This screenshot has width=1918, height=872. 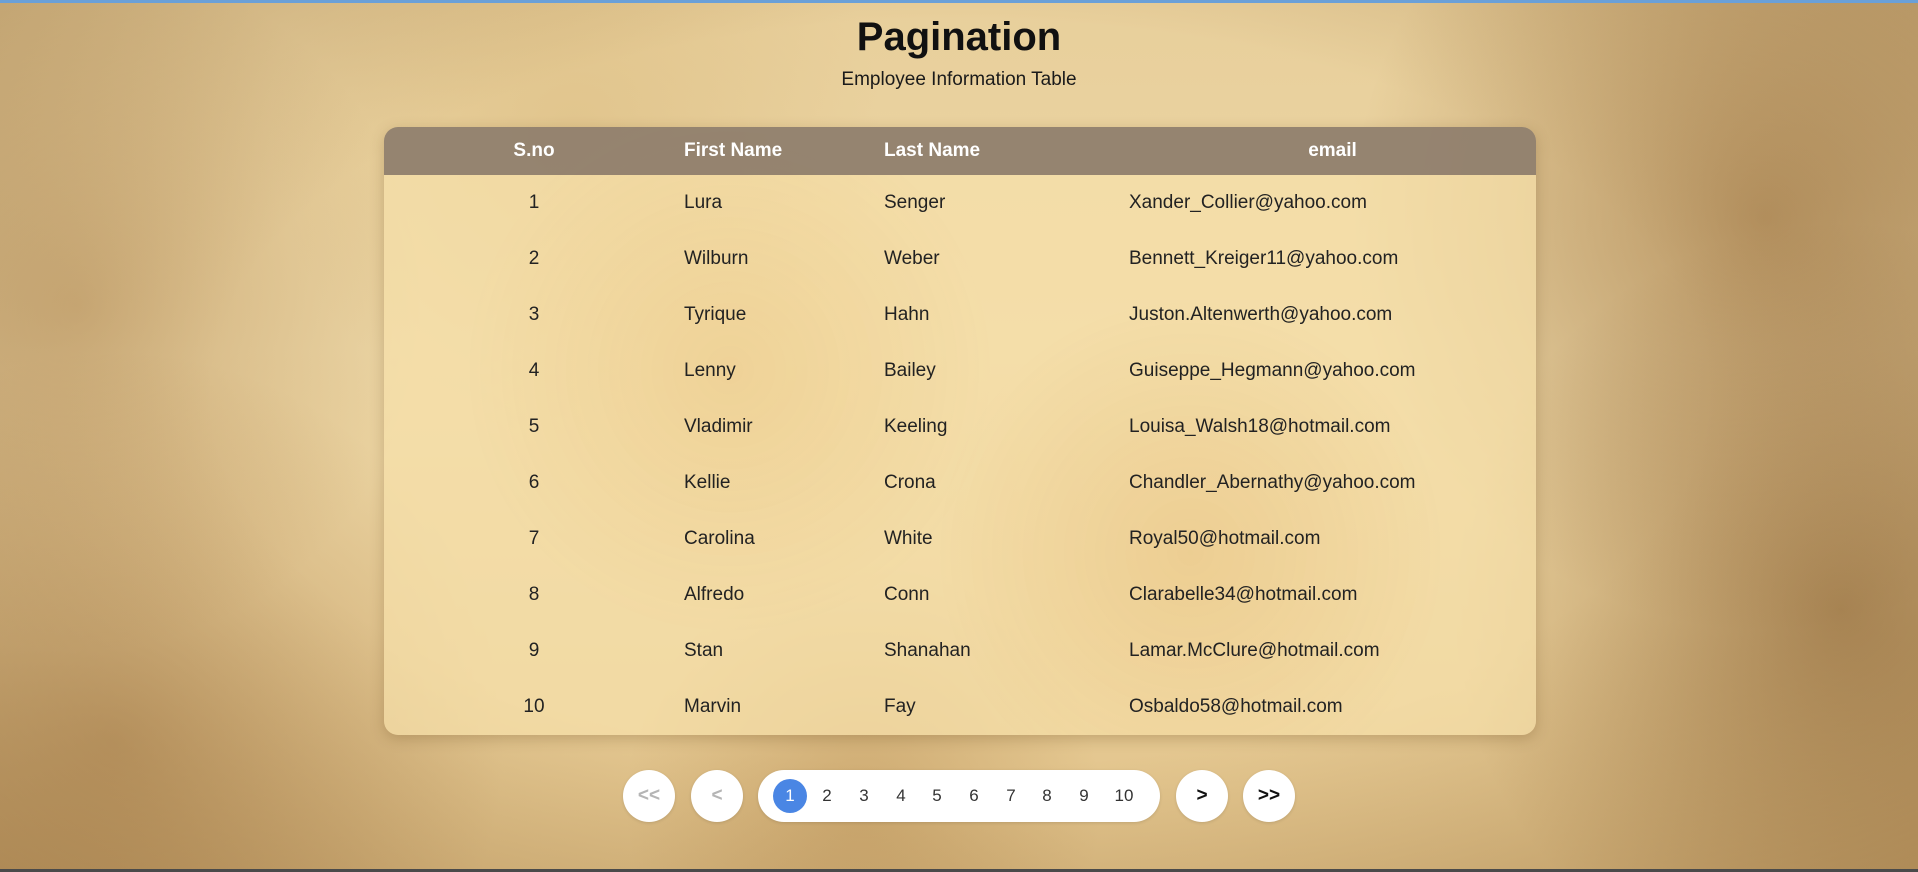 I want to click on cell-sno: 9, so click(x=534, y=650).